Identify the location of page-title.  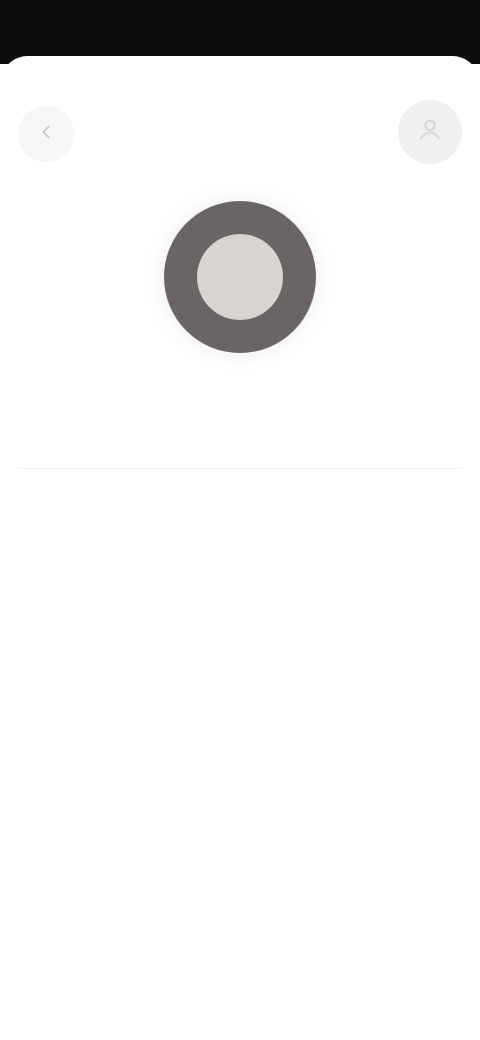
(240, 135).